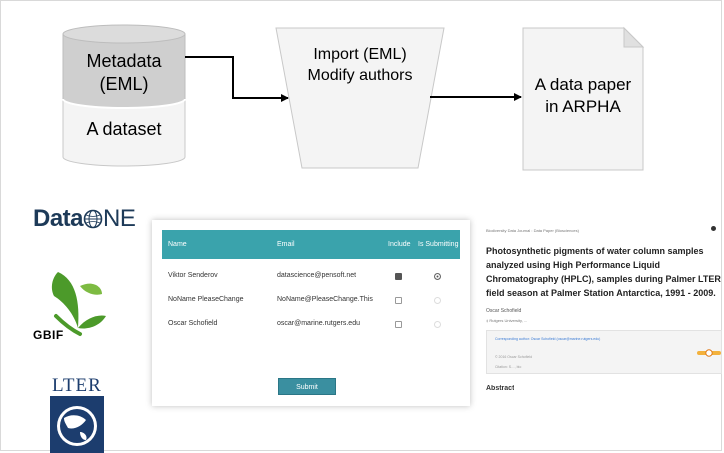 Image resolution: width=724 pixels, height=453 pixels. I want to click on dataone-text-one: NE, so click(119, 218).